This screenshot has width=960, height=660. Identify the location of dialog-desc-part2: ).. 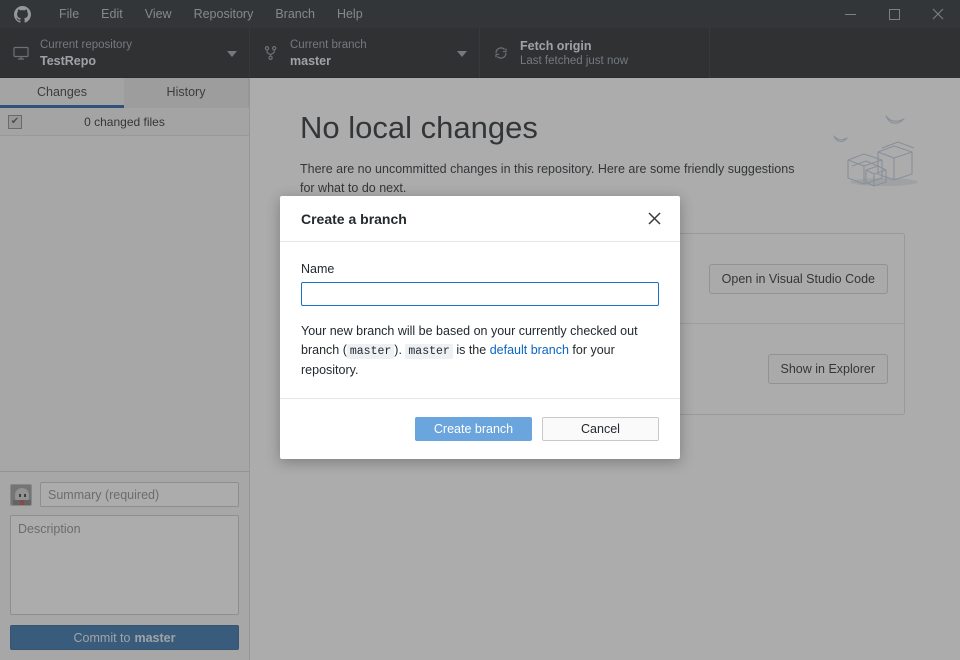
(398, 350).